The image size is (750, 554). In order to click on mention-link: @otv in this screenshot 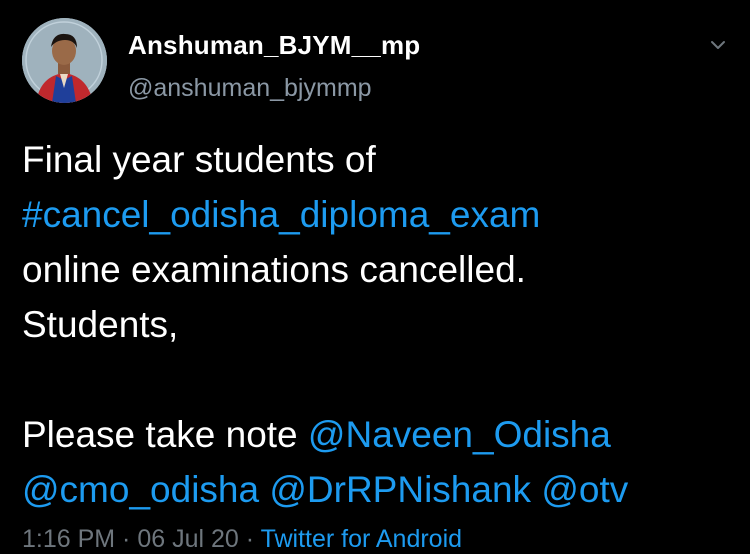, I will do `click(584, 489)`.